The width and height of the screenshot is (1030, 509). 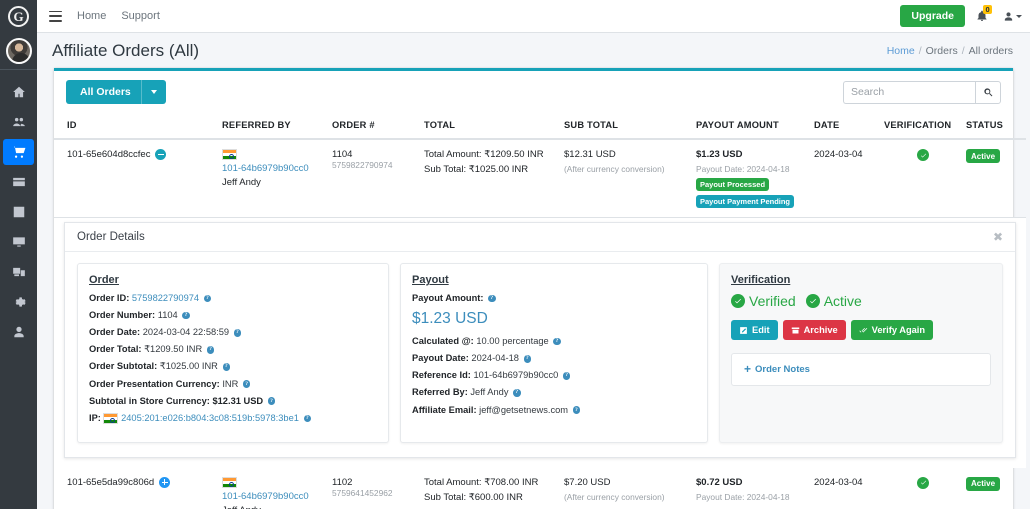 What do you see at coordinates (241, 183) in the screenshot?
I see `referred-by-name: Jeff Andy` at bounding box center [241, 183].